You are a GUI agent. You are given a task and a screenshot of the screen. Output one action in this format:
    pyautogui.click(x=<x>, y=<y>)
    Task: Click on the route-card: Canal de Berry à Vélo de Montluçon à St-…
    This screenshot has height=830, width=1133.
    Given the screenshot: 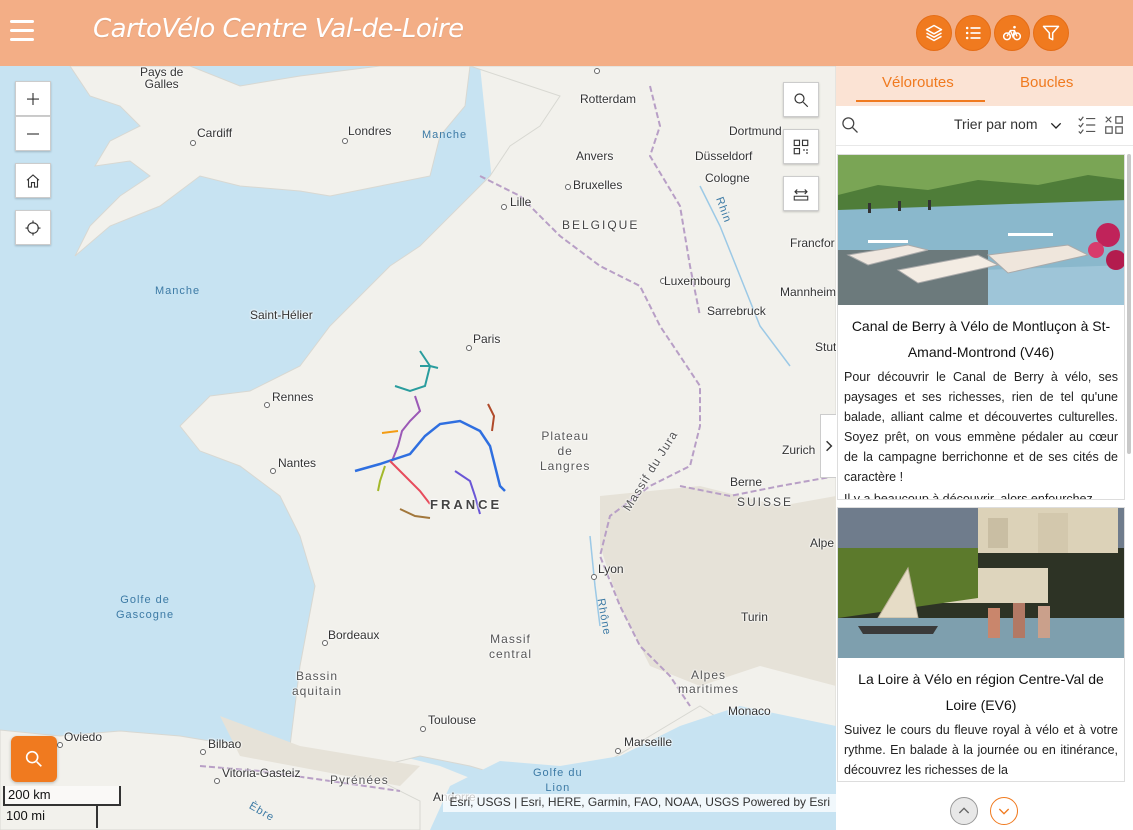 What is the action you would take?
    pyautogui.click(x=981, y=327)
    